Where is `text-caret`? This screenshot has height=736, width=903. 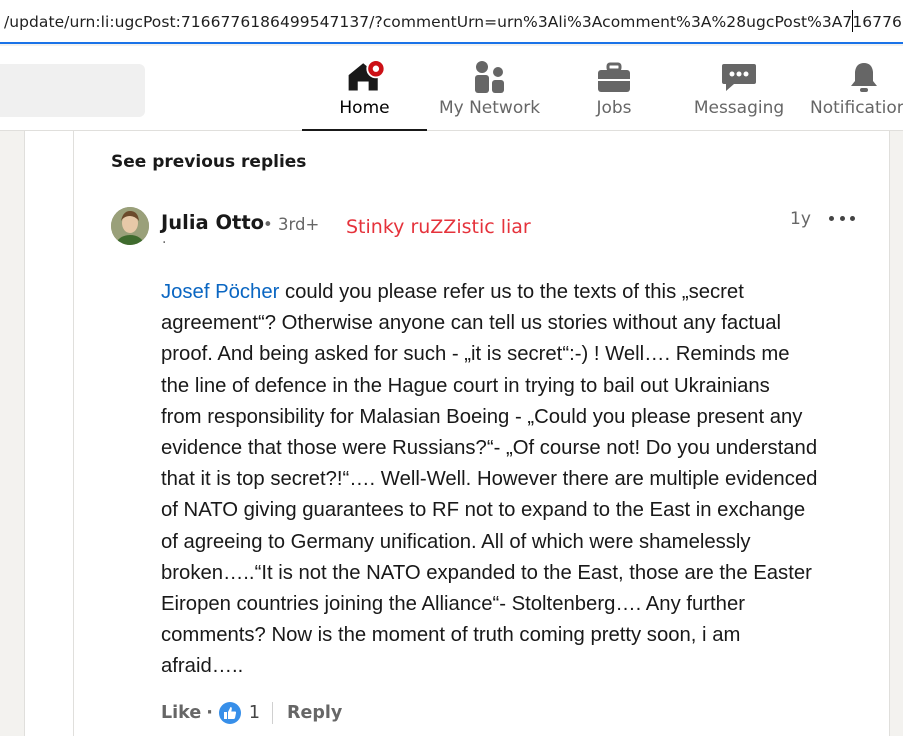 text-caret is located at coordinates (852, 21).